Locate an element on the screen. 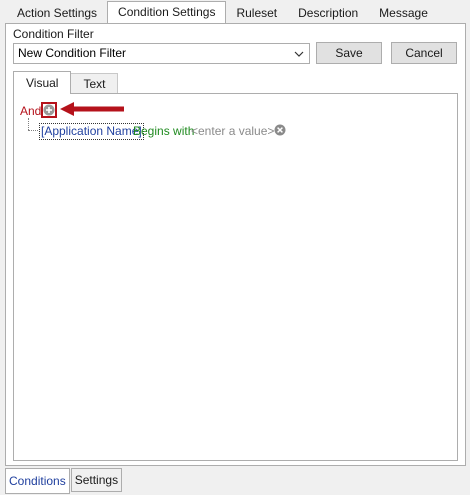 This screenshot has width=470, height=495. editor-tab-strip: Visual Text is located at coordinates (66, 82).